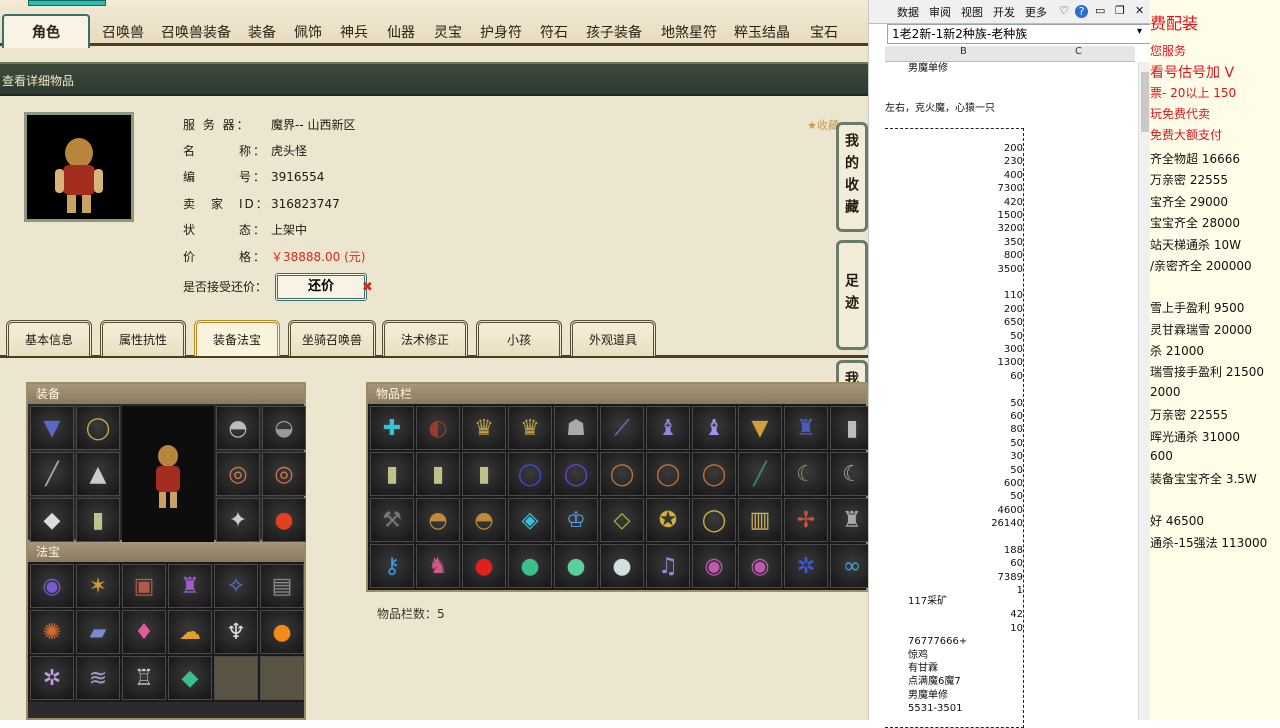 This screenshot has height=728, width=1280. I want to click on inventory-slot: ♜, so click(806, 428).